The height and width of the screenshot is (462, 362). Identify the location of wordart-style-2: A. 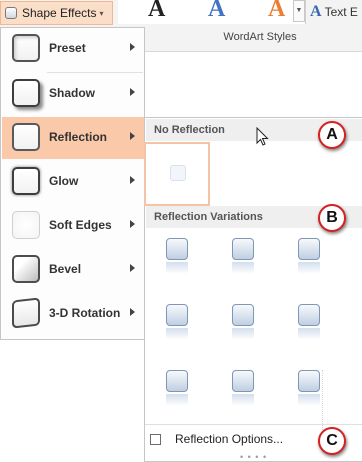
(216, 11).